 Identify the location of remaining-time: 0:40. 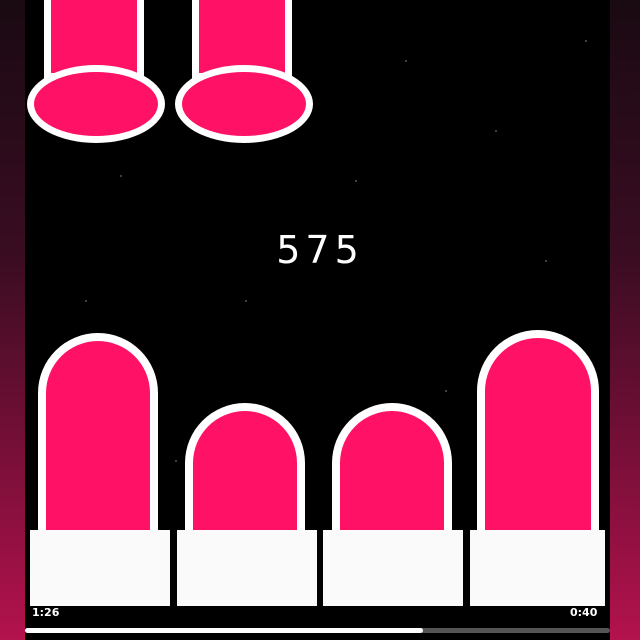
(584, 612).